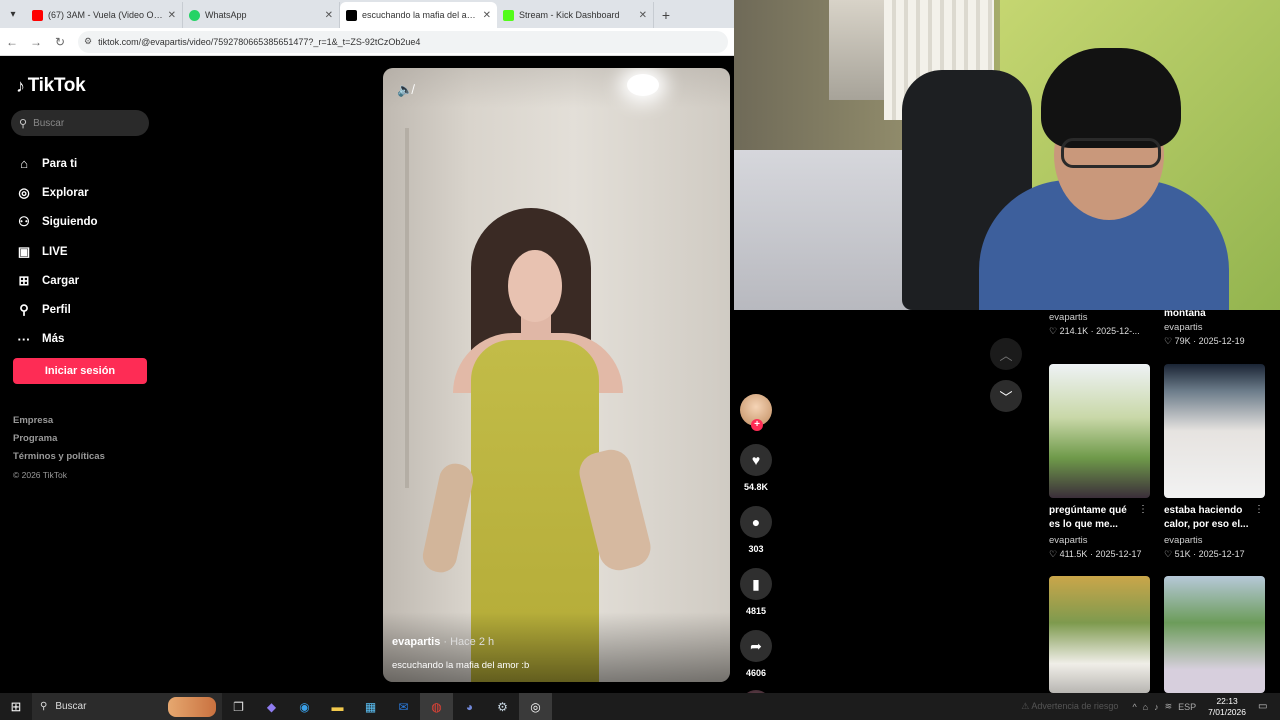 Image resolution: width=1280 pixels, height=720 pixels. I want to click on chevron-up-icon: ^, so click(1134, 707).